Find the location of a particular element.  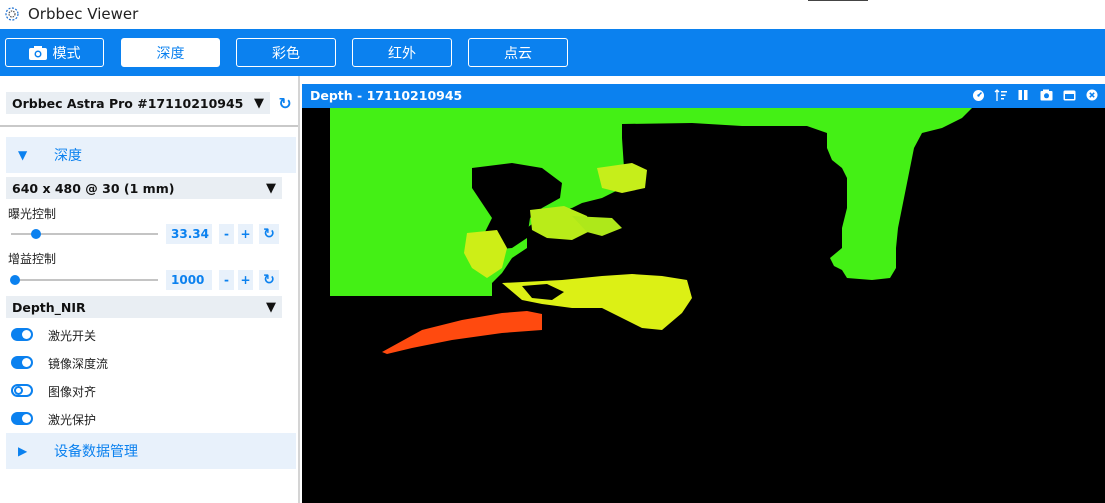

gain-label: 增益控制 is located at coordinates (32, 259).